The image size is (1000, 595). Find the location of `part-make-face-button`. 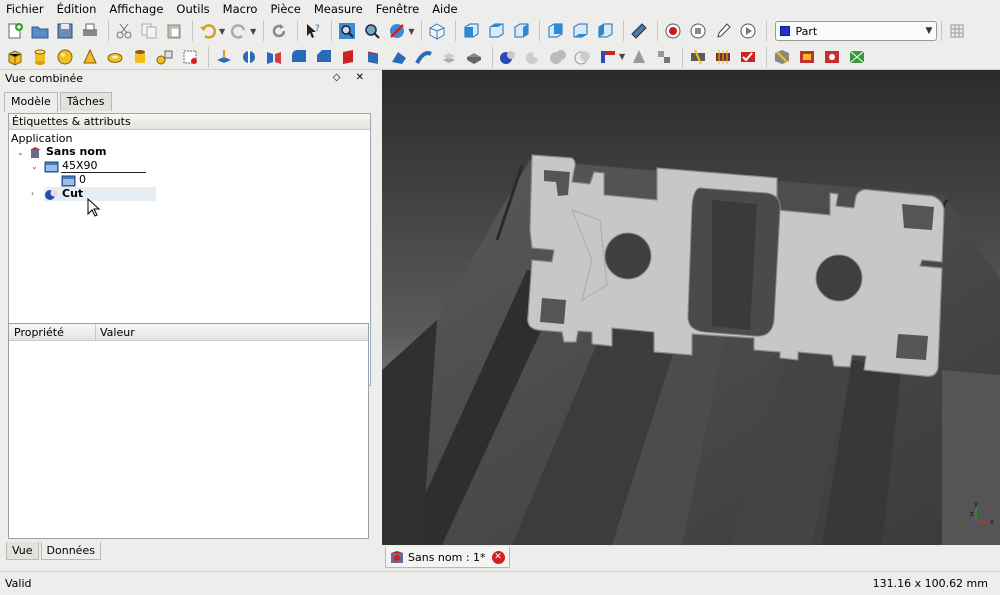

part-make-face-button is located at coordinates (349, 57).